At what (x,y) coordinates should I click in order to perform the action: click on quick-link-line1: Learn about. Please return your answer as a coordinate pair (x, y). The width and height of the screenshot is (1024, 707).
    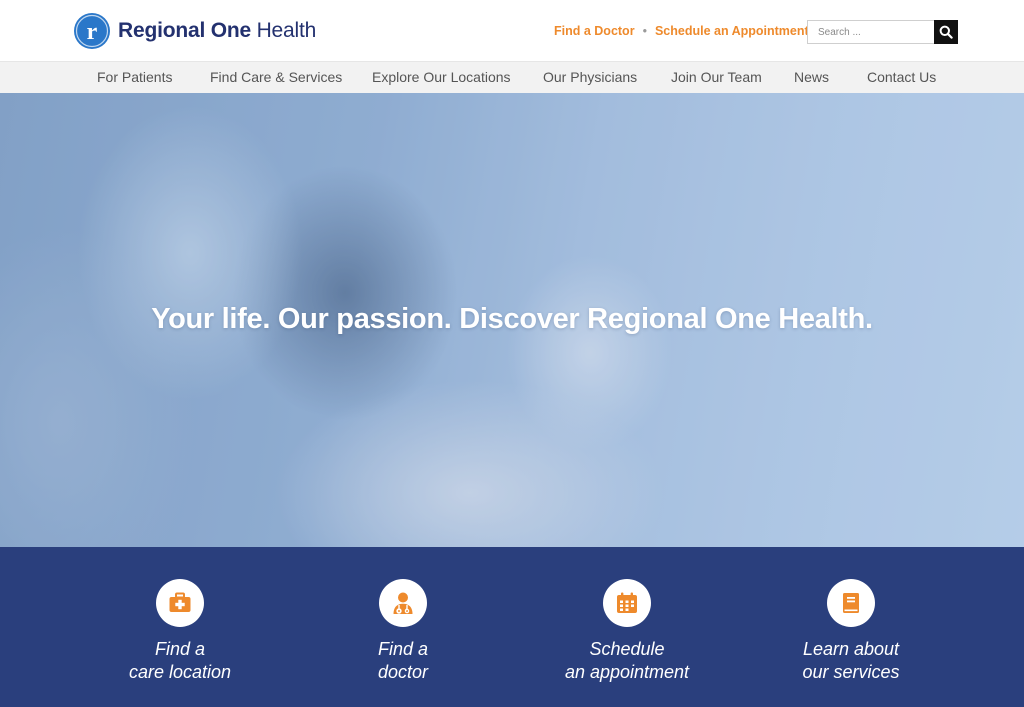
    Looking at the image, I should click on (851, 649).